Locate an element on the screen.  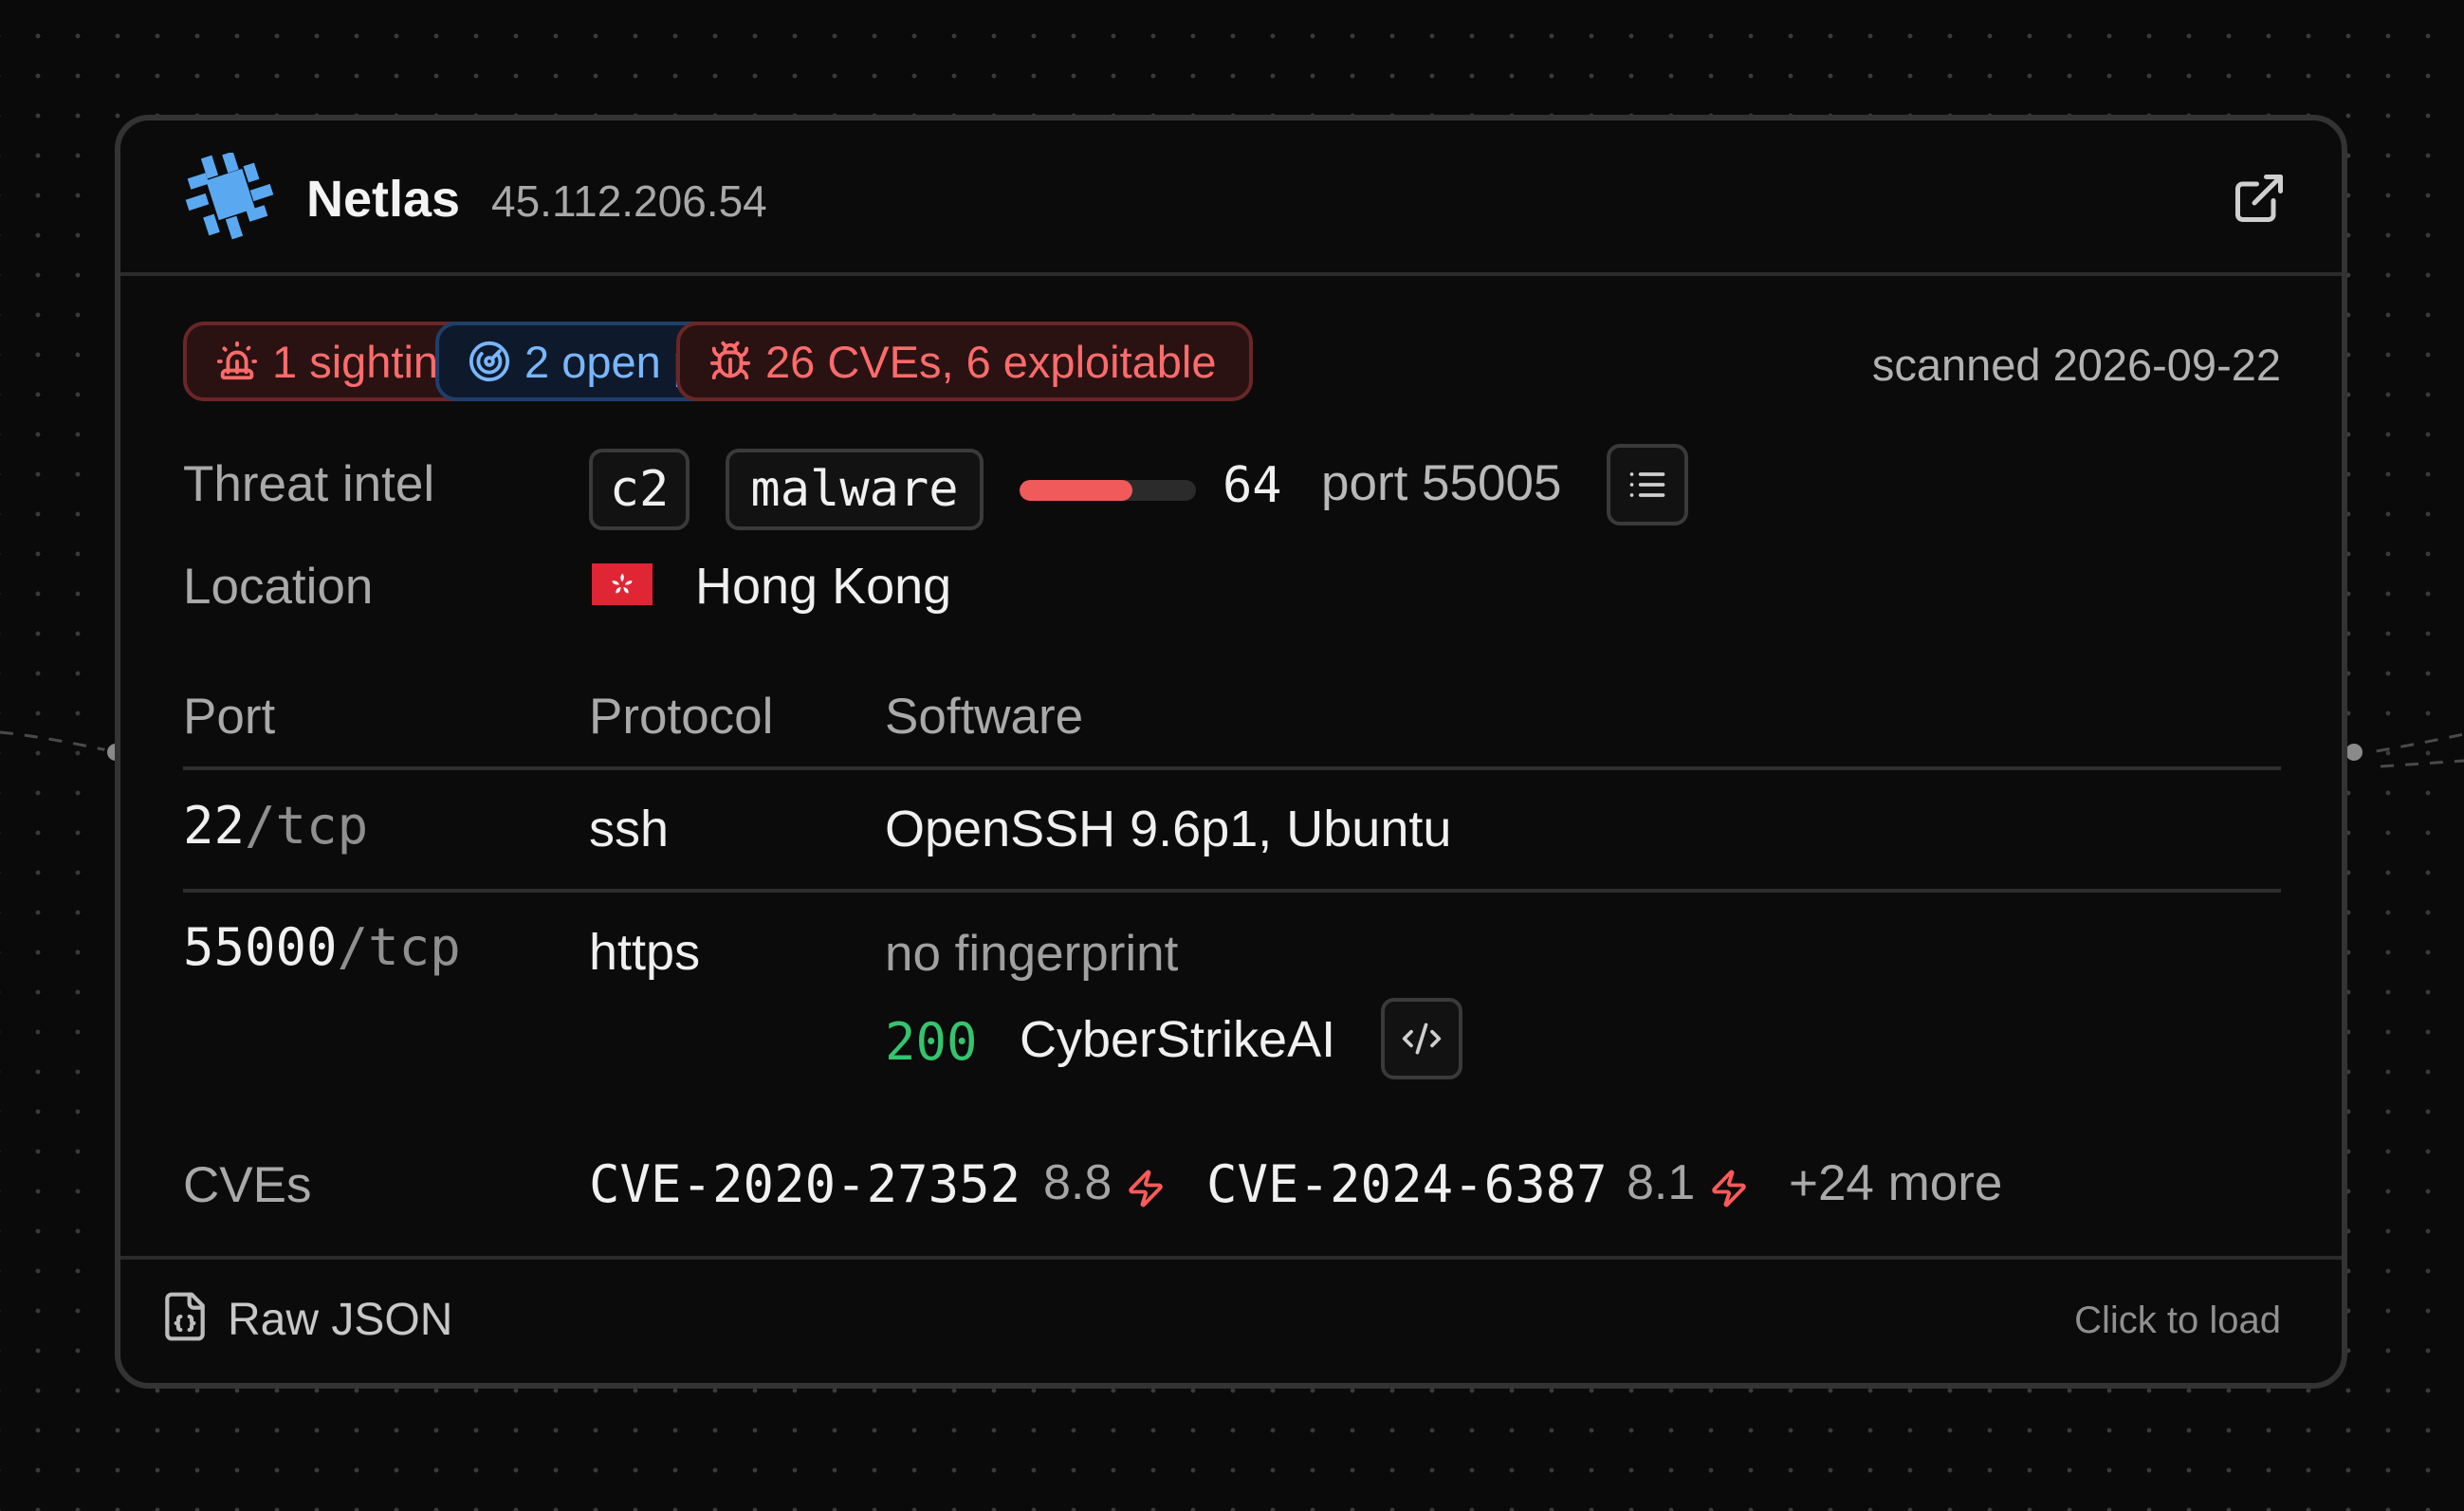
card-header: Netlas 45.112.206.54 is located at coordinates (1231, 198).